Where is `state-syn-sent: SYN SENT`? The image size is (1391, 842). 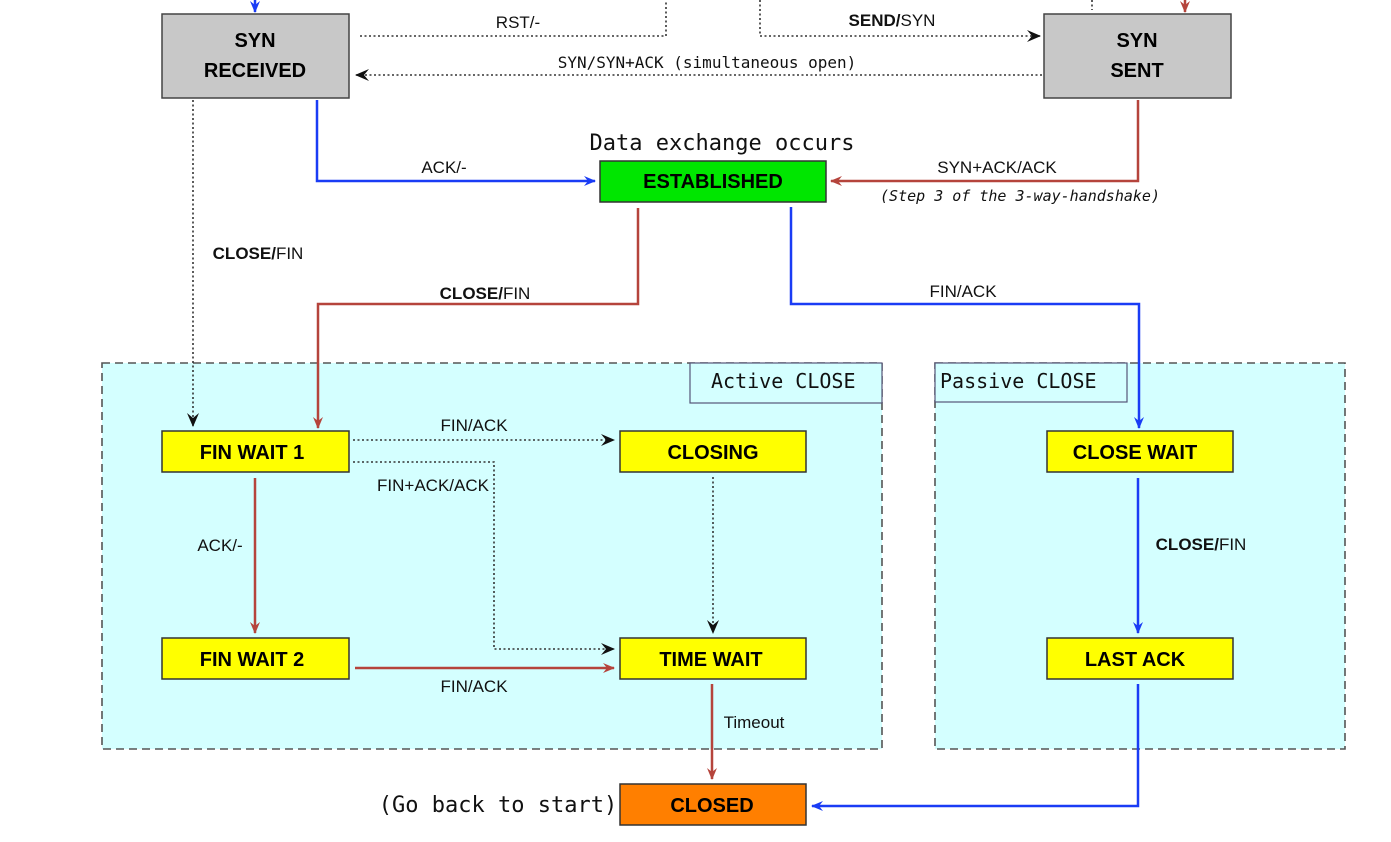
state-syn-sent: SYN SENT is located at coordinates (1137, 56).